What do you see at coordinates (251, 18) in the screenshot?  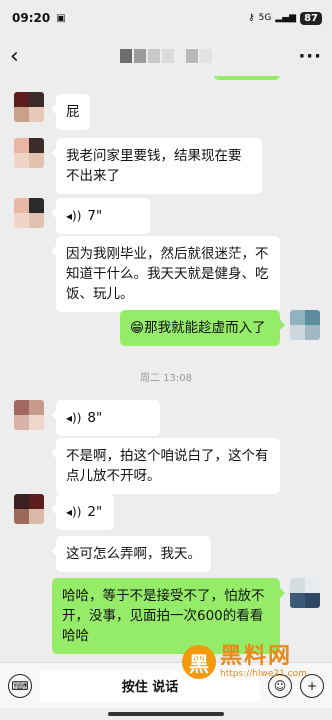 I see `key-icon: ⚷` at bounding box center [251, 18].